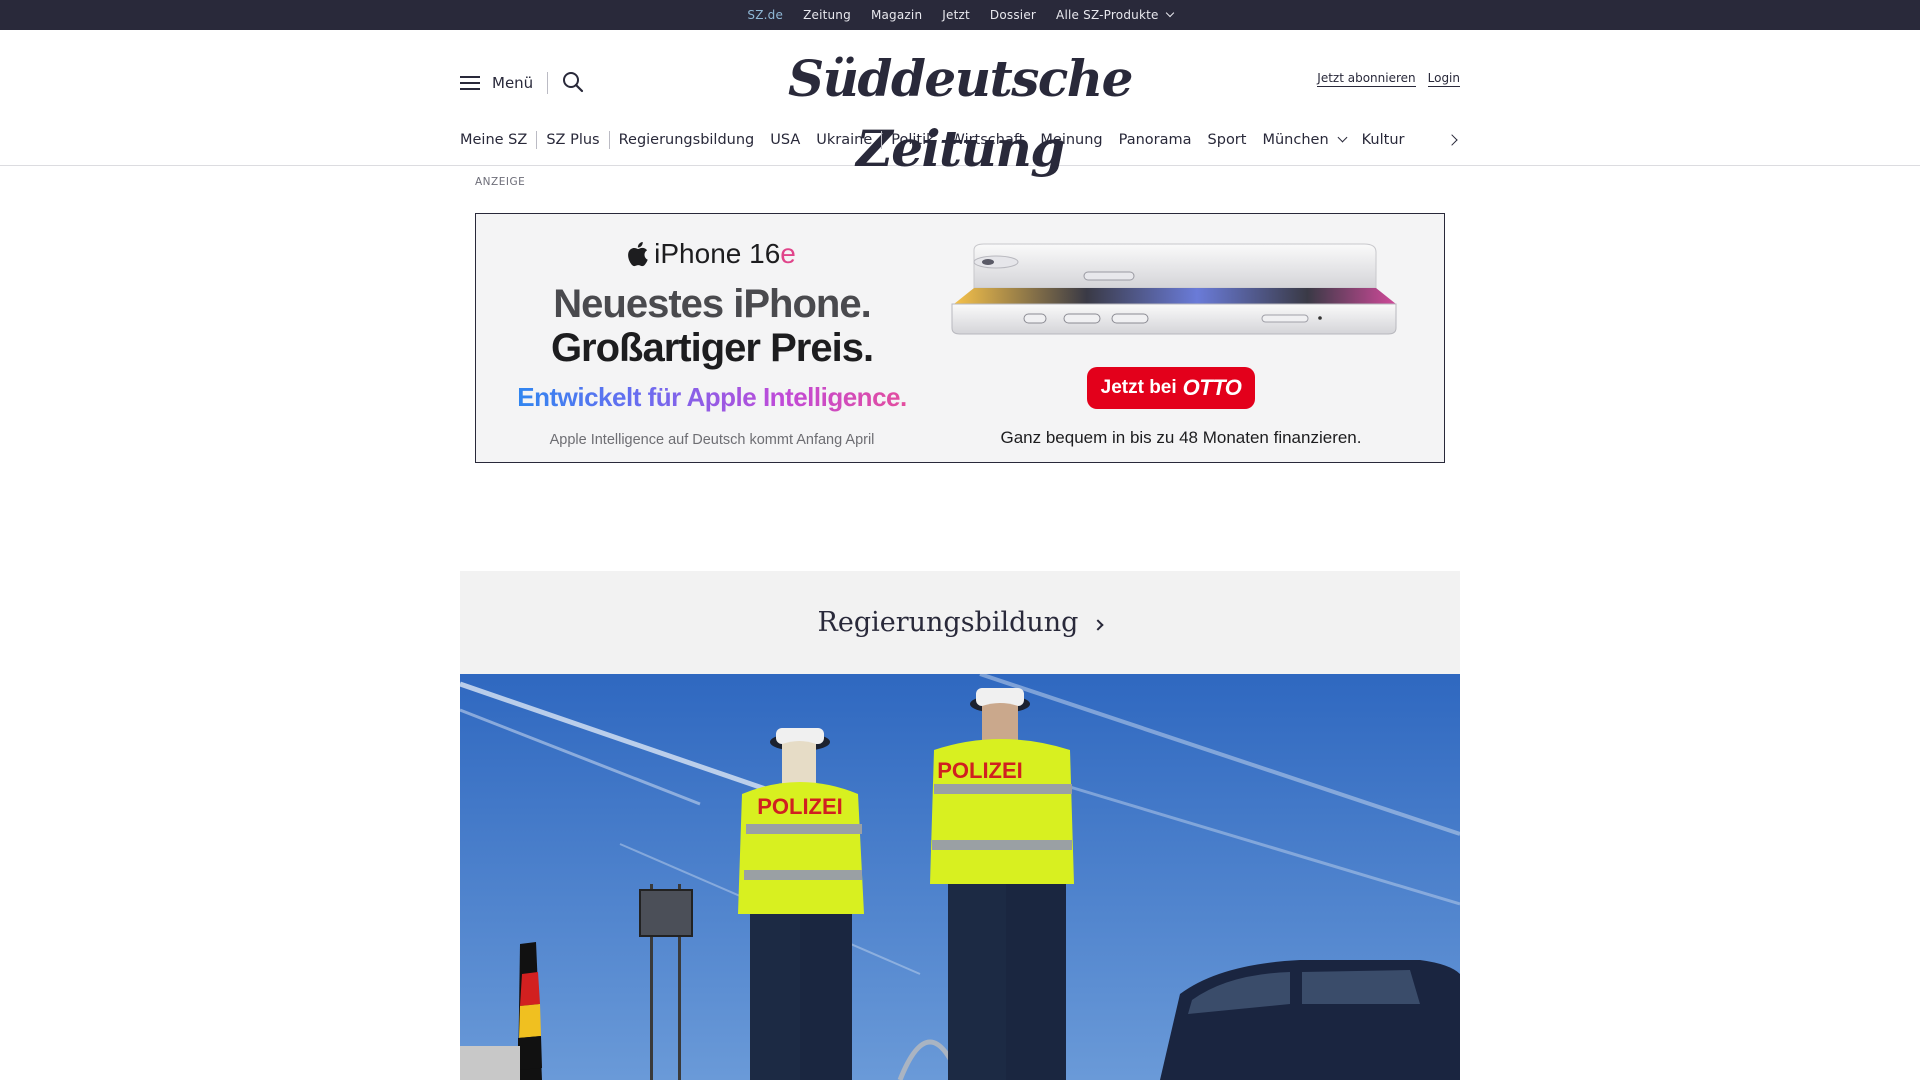 The width and height of the screenshot is (1920, 1080). I want to click on search-icon, so click(573, 82).